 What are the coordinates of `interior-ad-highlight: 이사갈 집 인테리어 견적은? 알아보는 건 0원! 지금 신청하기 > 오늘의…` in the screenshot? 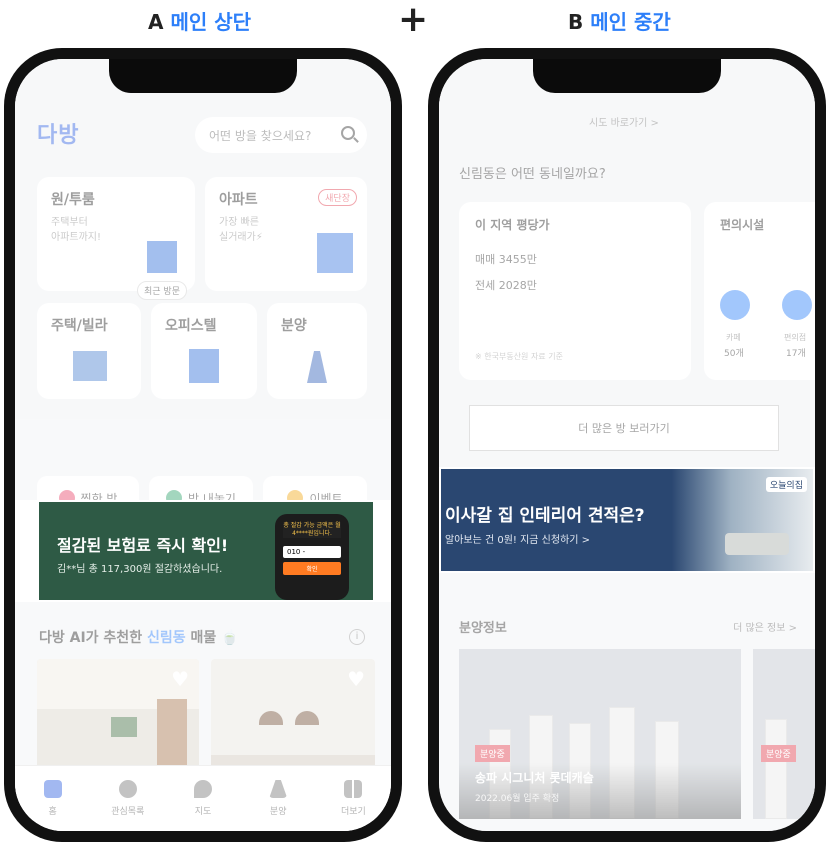 It's located at (627, 520).